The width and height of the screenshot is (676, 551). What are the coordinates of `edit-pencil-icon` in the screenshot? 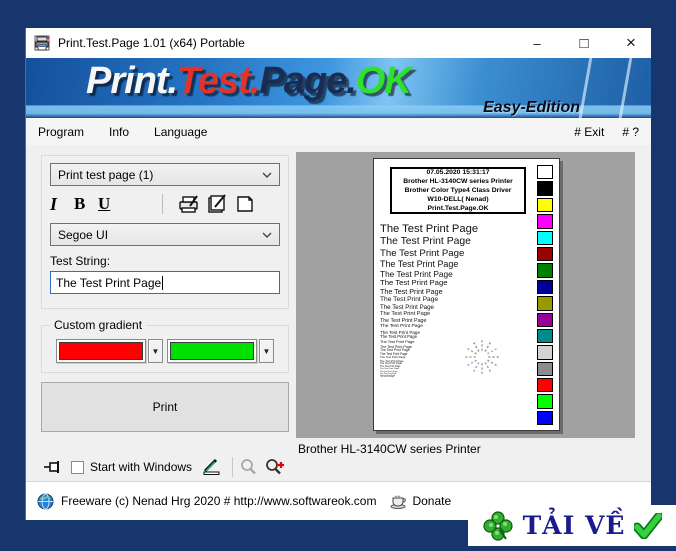 It's located at (213, 467).